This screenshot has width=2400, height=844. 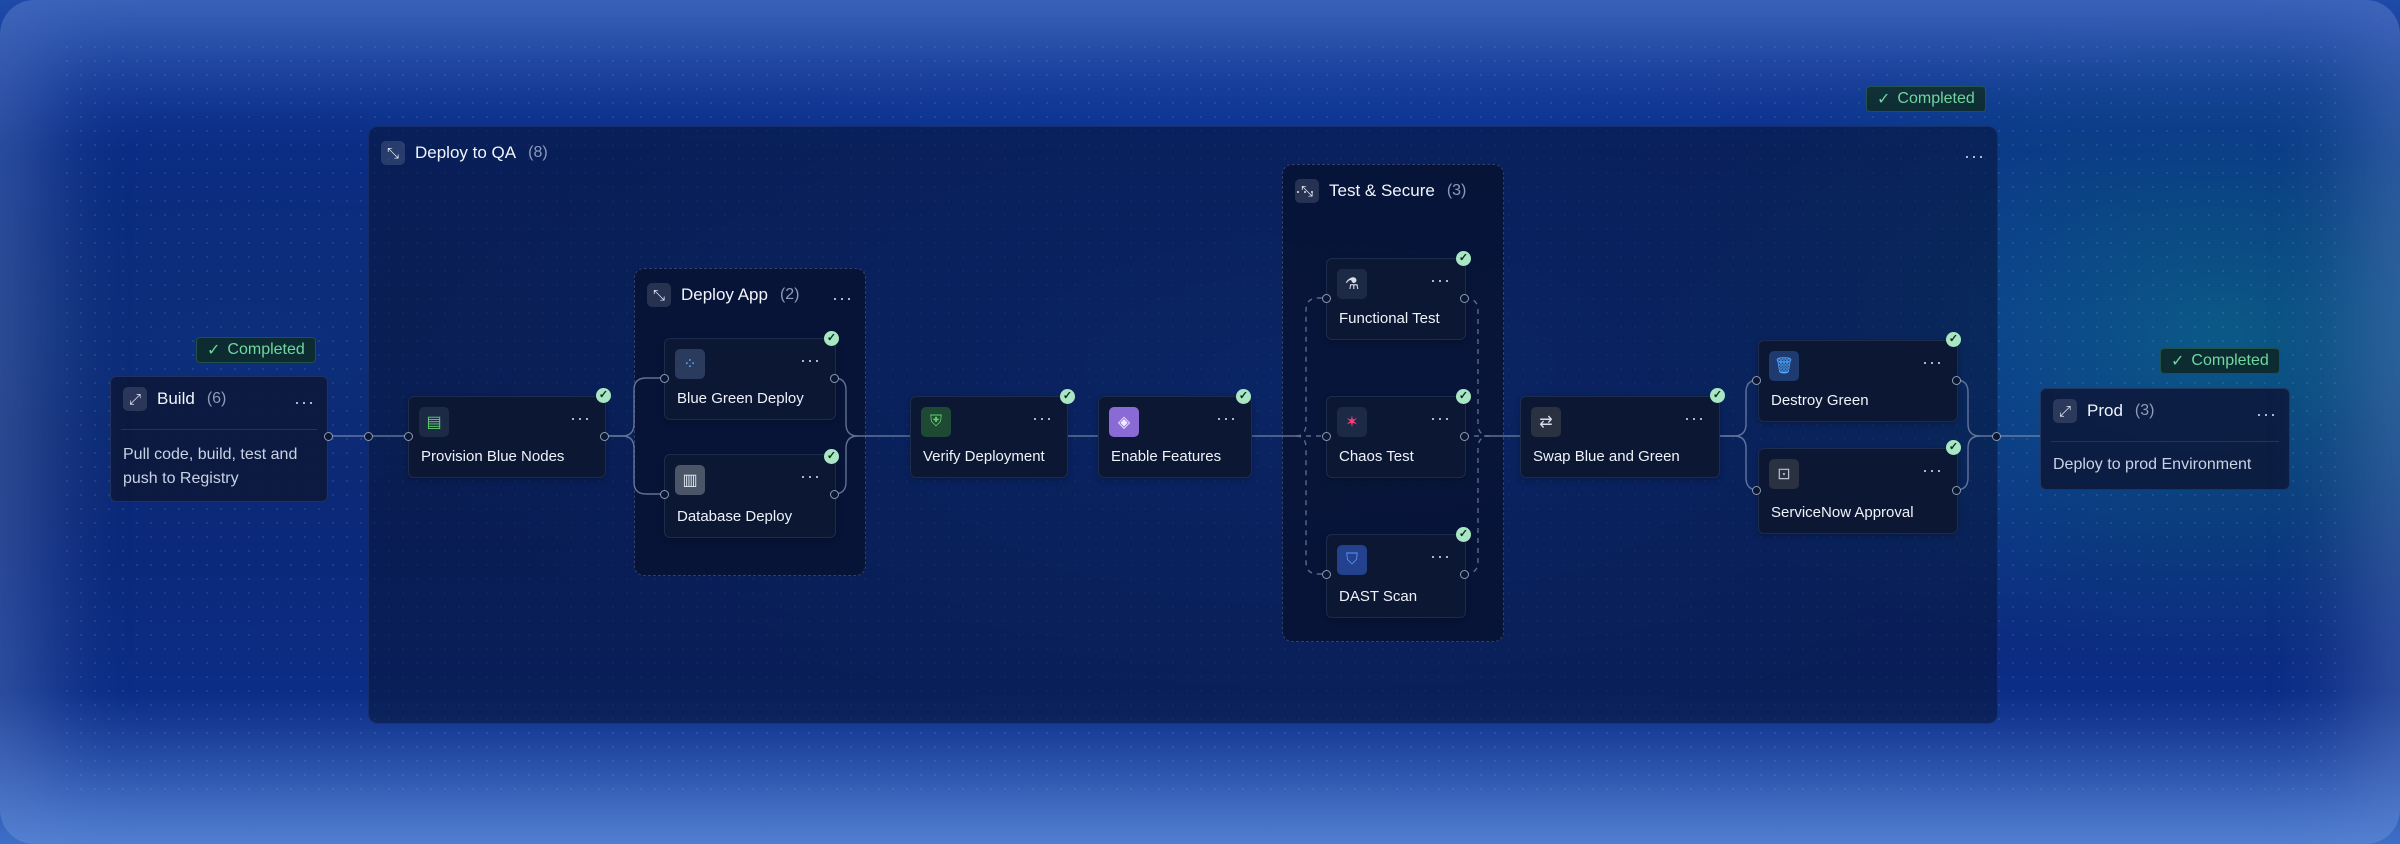 I want to click on stage-title: Build, so click(x=176, y=398).